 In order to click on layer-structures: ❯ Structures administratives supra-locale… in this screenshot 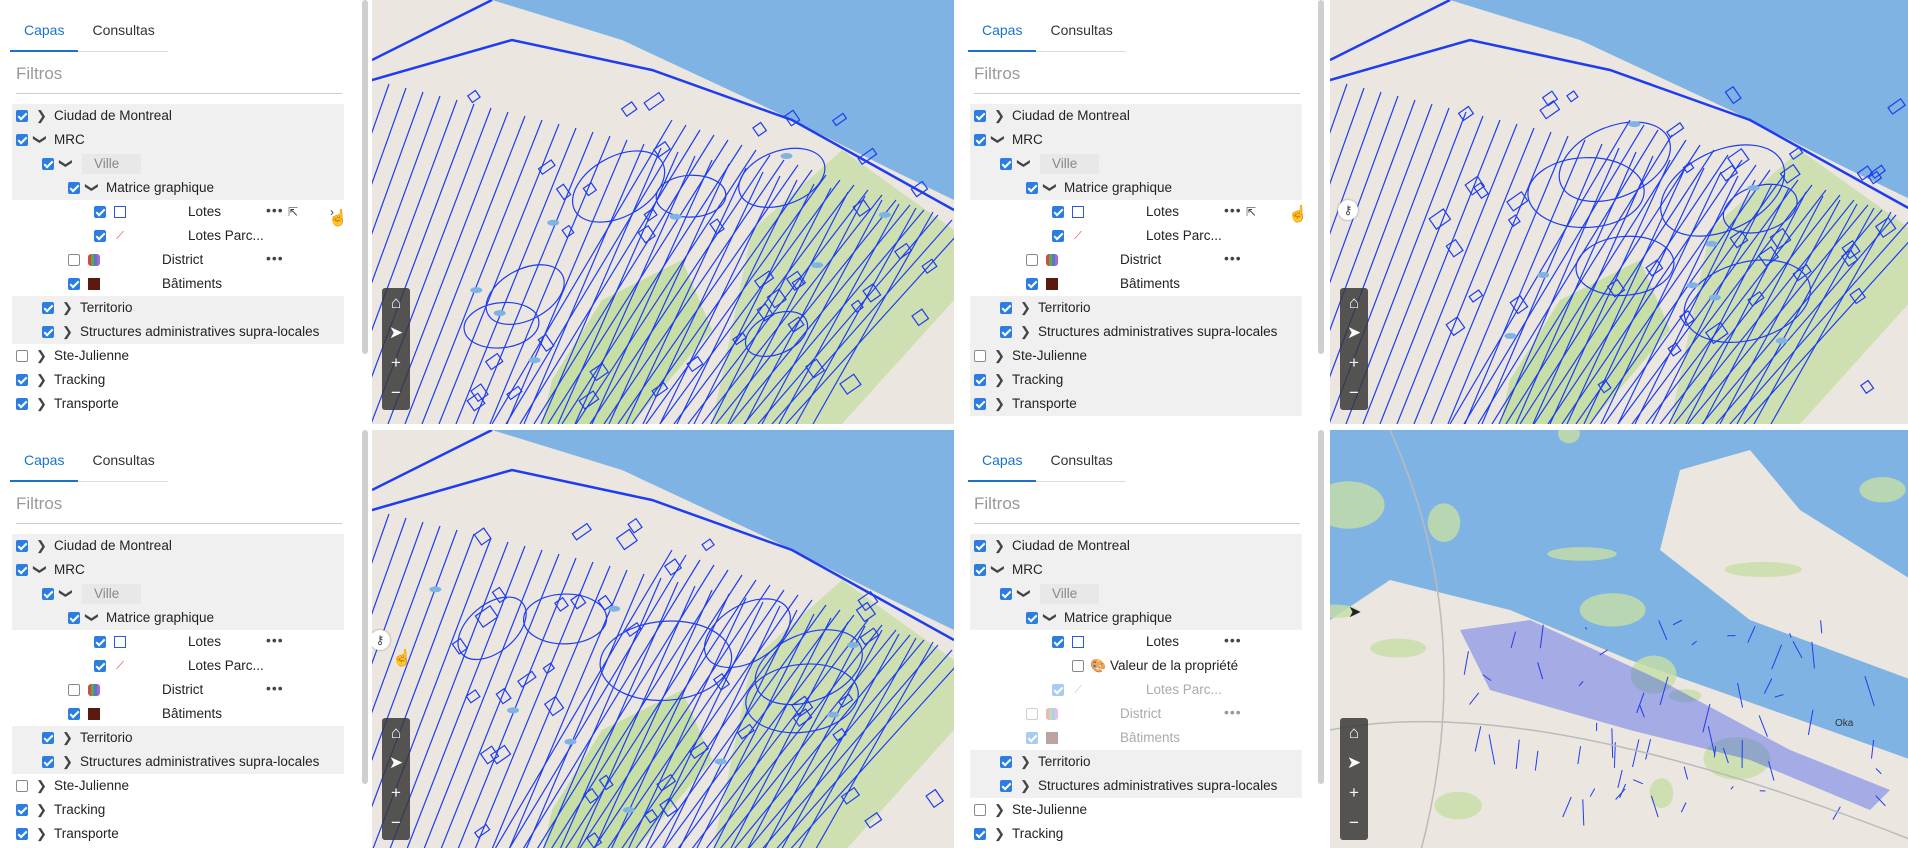, I will do `click(1136, 786)`.